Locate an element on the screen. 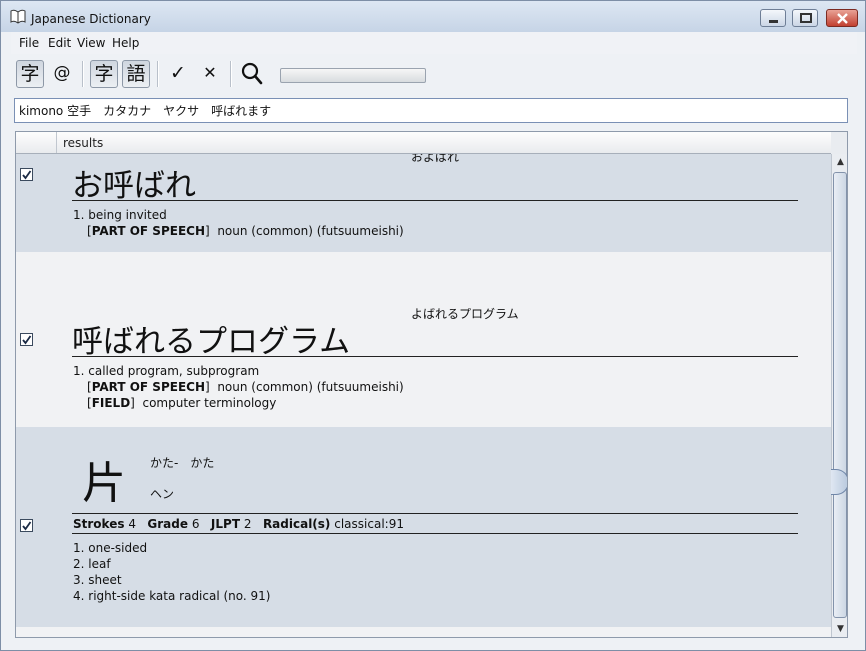  scroll-down-arrow-icon: ▼ is located at coordinates (840, 629).